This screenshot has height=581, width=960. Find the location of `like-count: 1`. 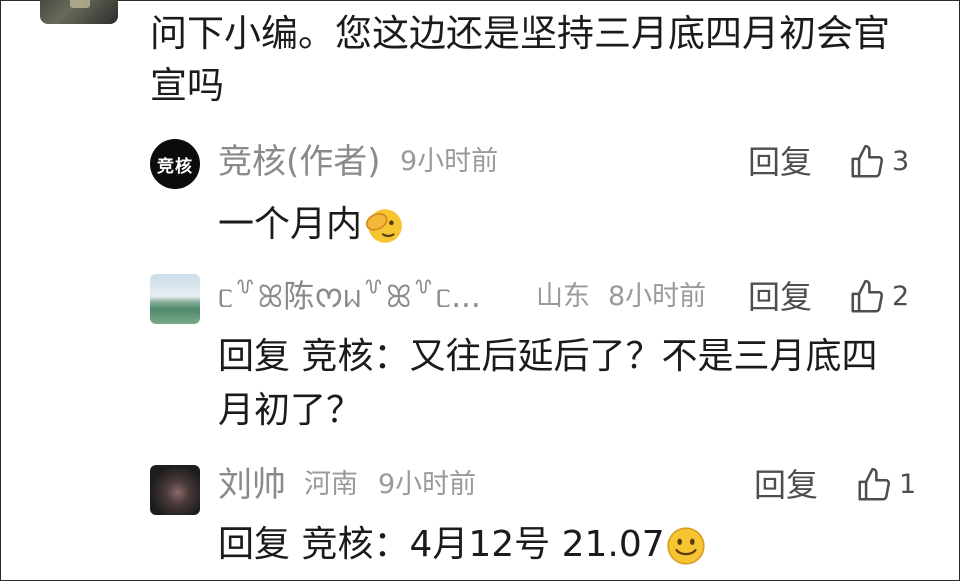

like-count: 1 is located at coordinates (908, 484).